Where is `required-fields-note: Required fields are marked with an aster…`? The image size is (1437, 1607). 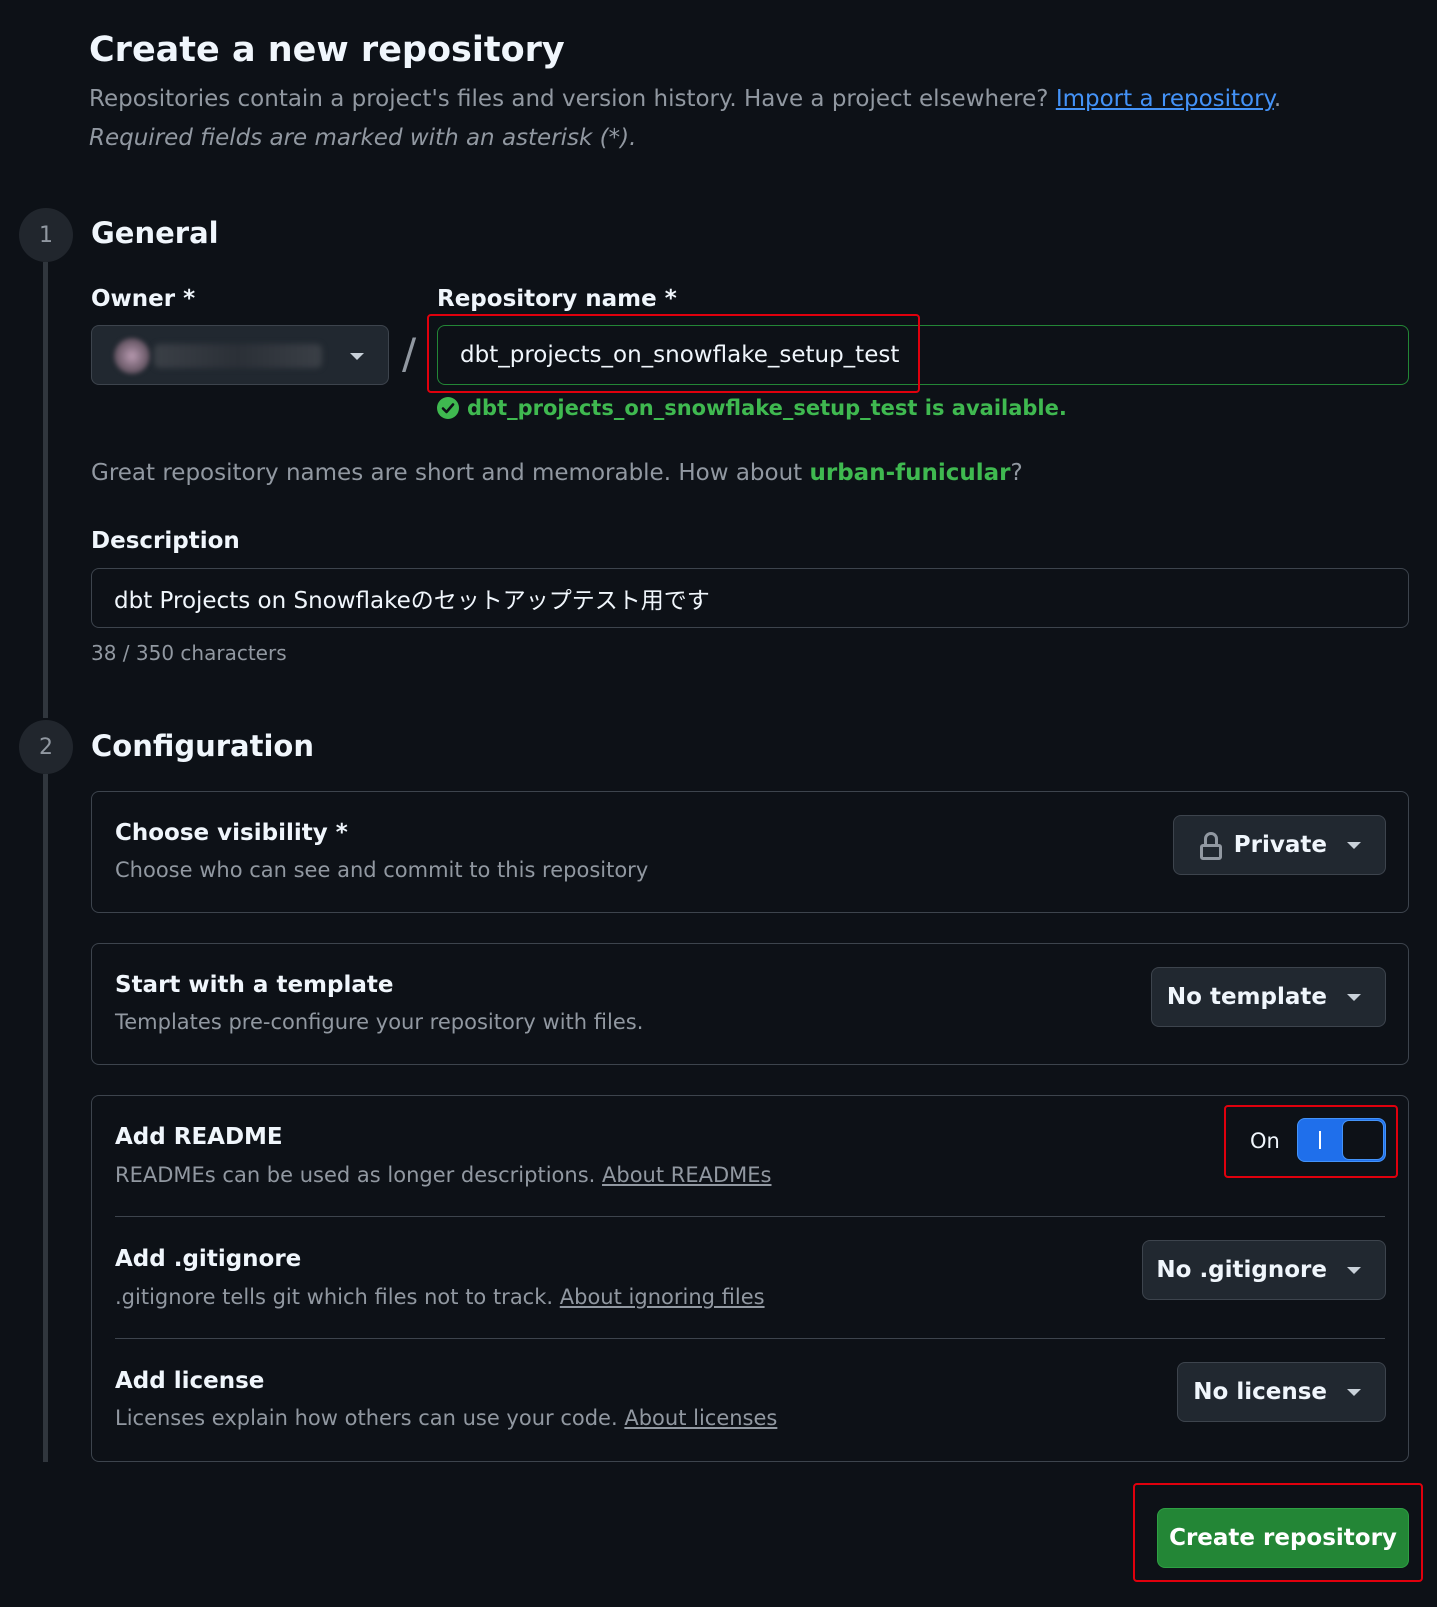
required-fields-note: Required fields are marked with an aster… is located at coordinates (363, 138).